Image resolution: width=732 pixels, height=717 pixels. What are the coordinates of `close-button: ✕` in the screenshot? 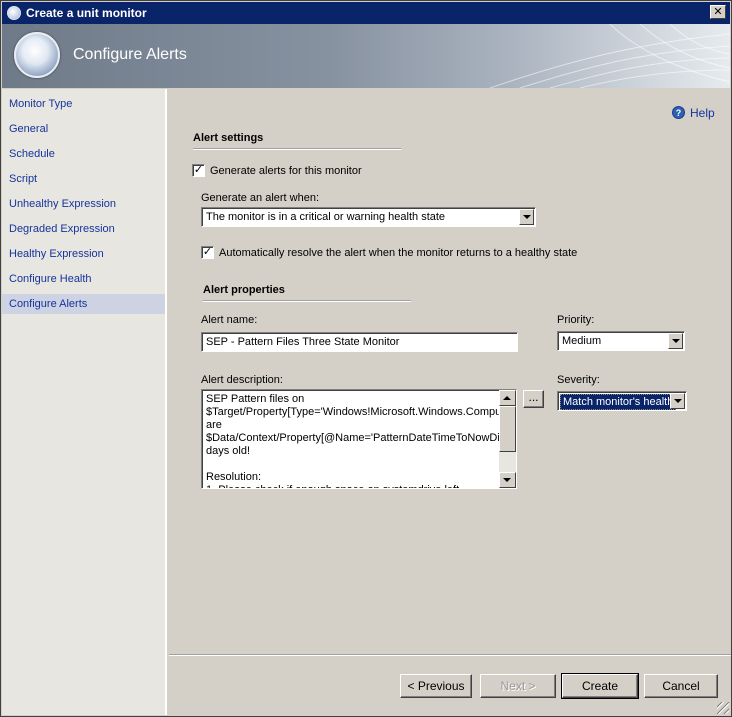 It's located at (718, 12).